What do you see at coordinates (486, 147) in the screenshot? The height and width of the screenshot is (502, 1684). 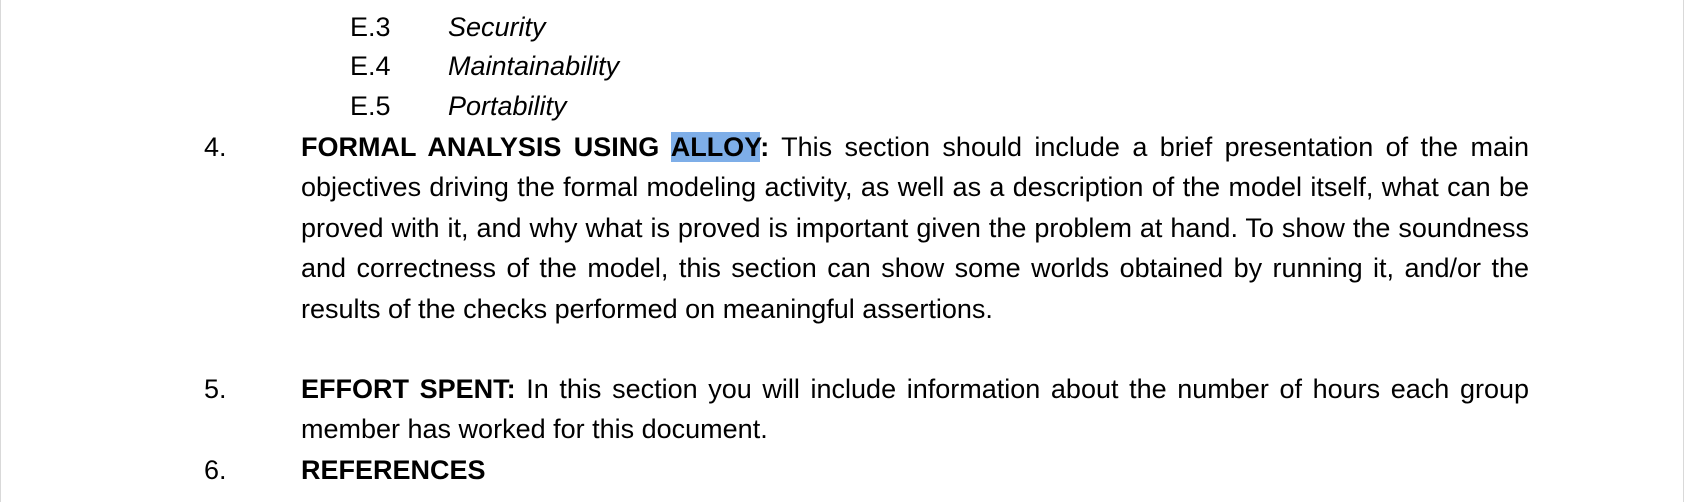 I see `heading-text: FORMAL ANALYSIS USING` at bounding box center [486, 147].